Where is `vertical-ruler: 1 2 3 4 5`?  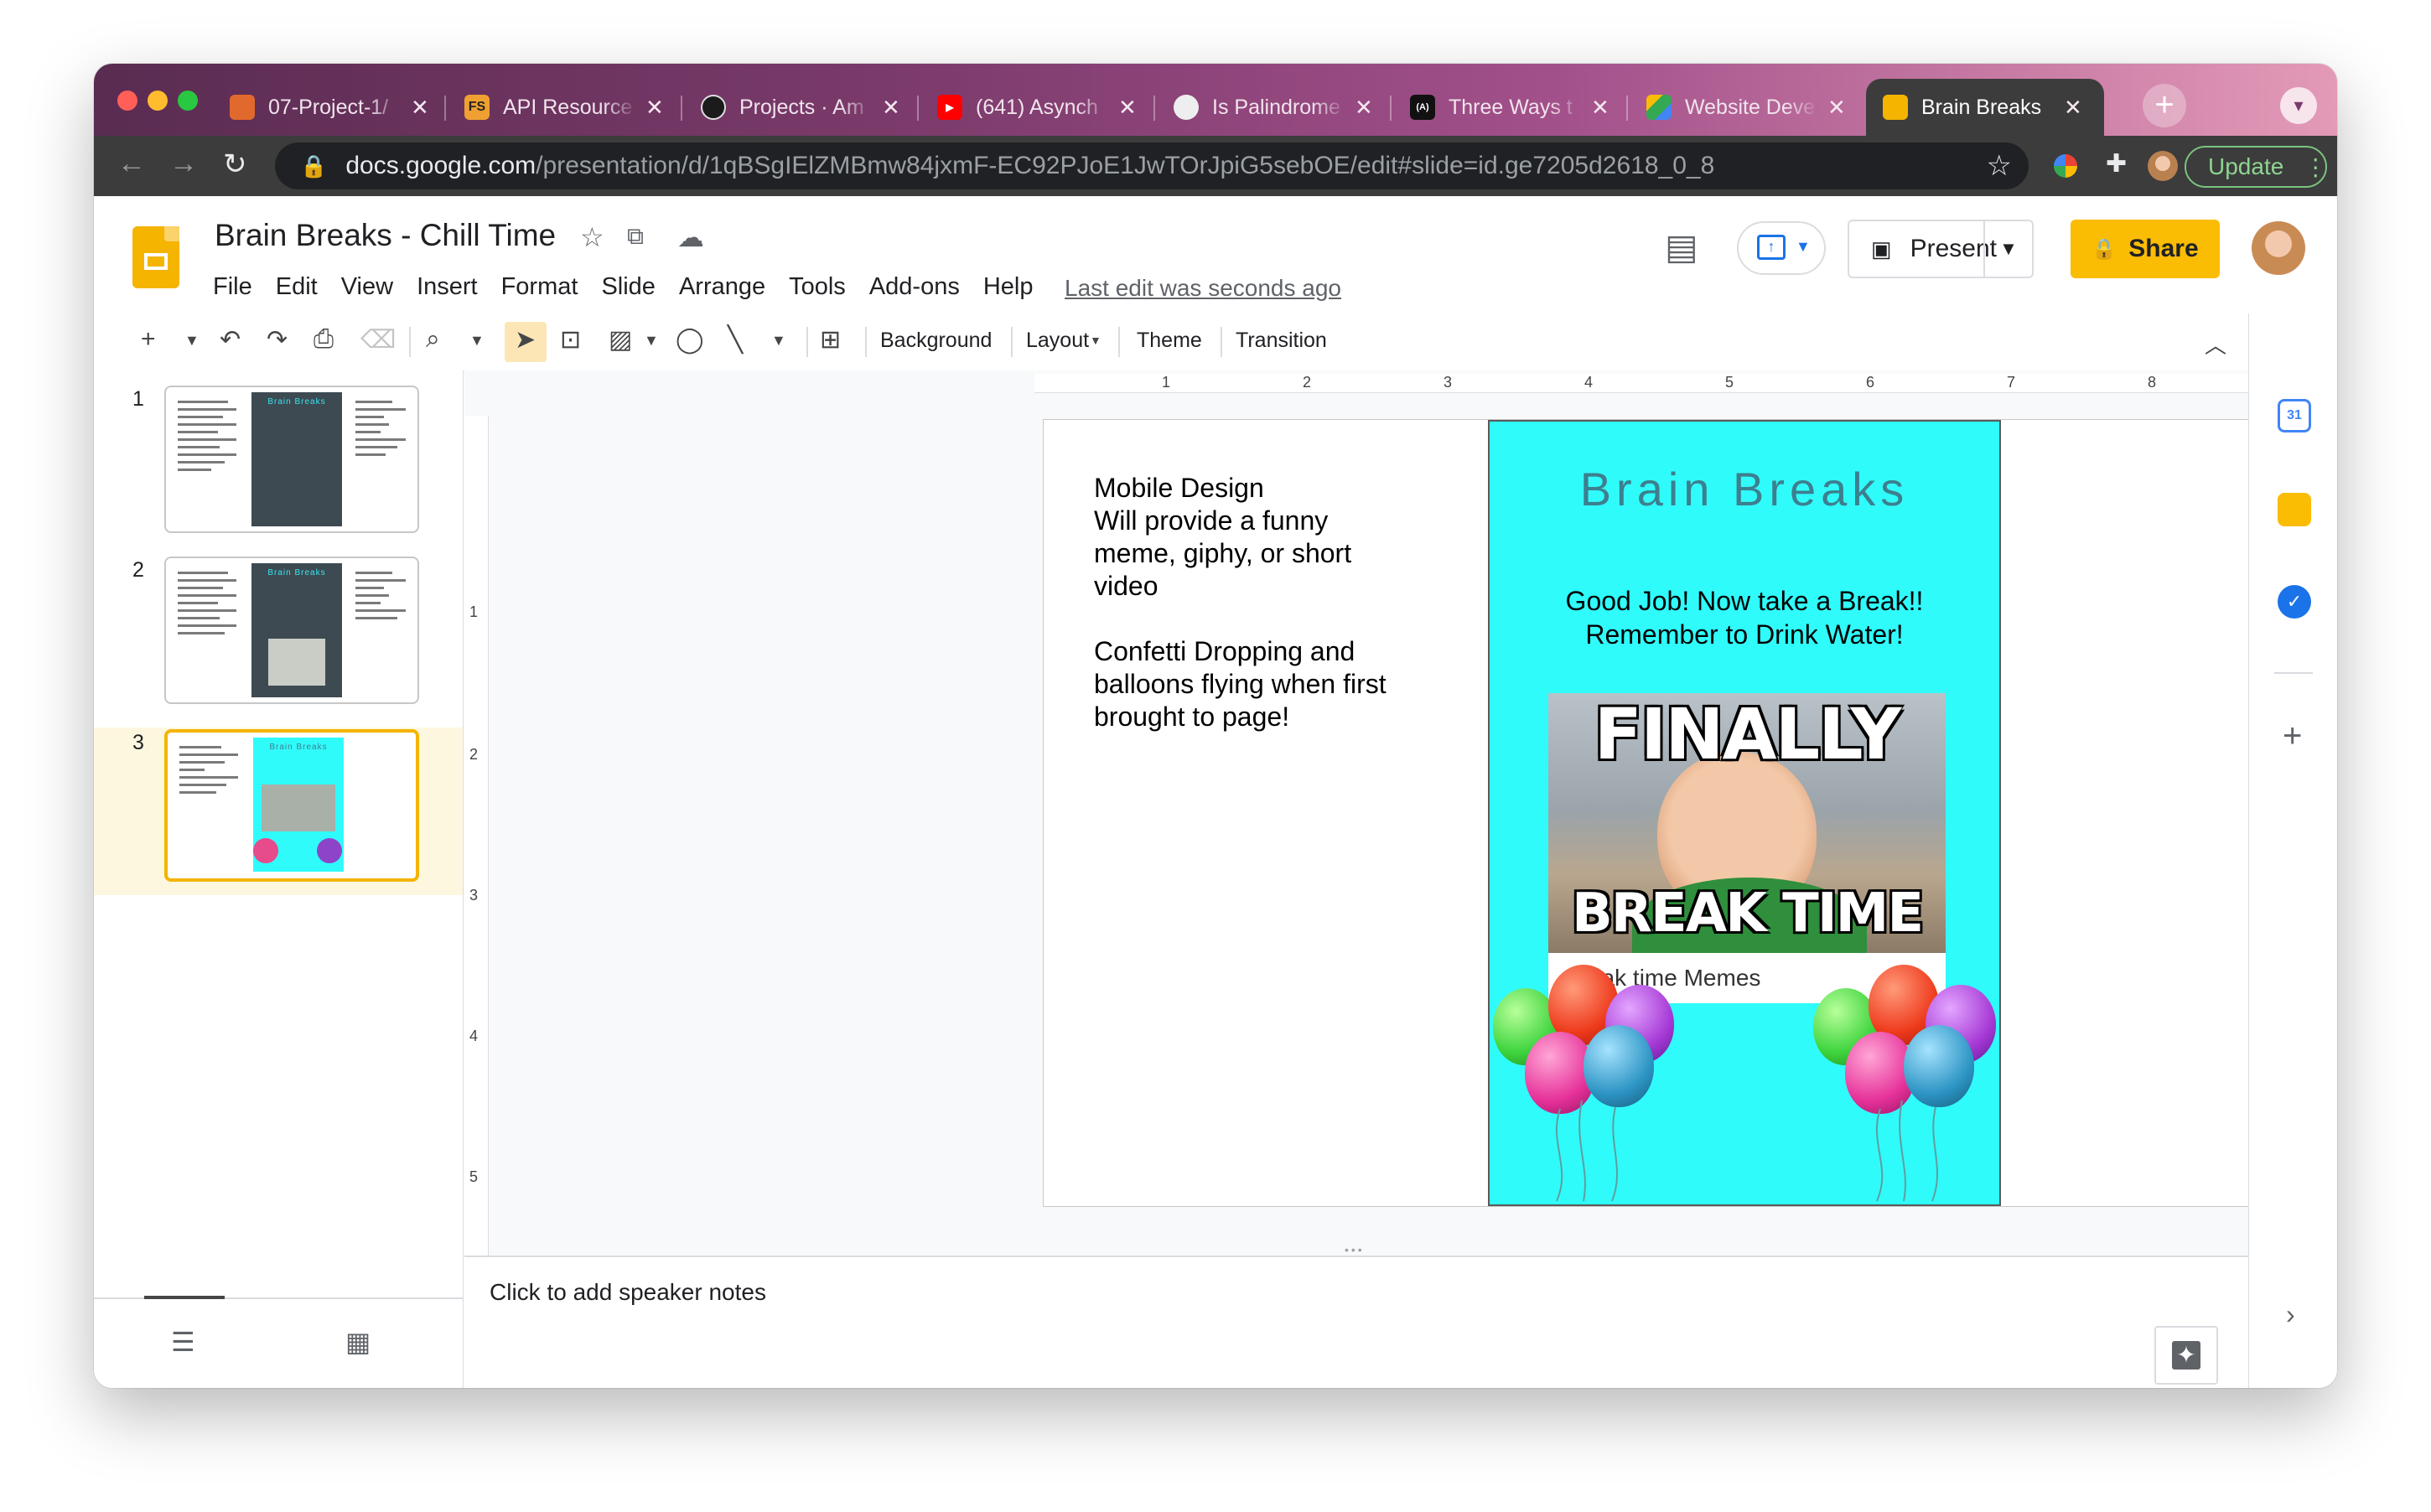
vertical-ruler: 1 2 3 4 5 is located at coordinates (476, 836).